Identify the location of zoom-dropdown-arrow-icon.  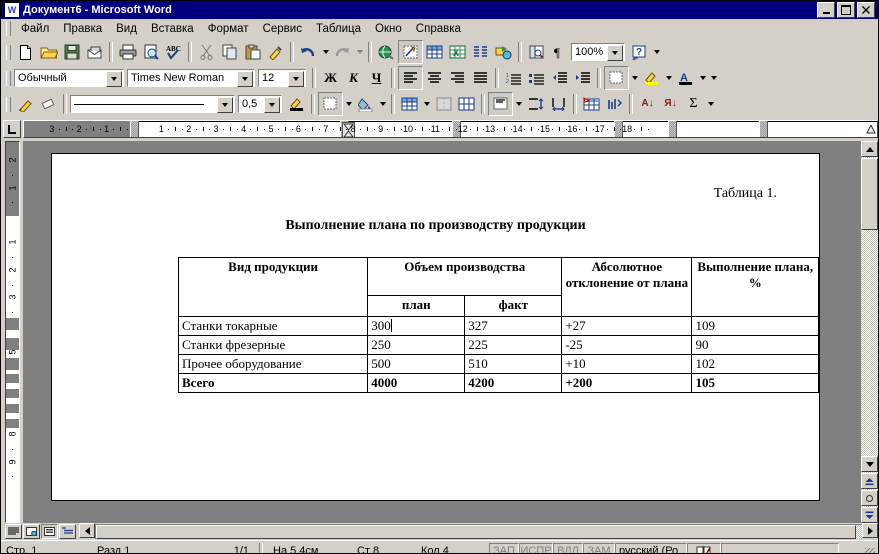
(615, 53).